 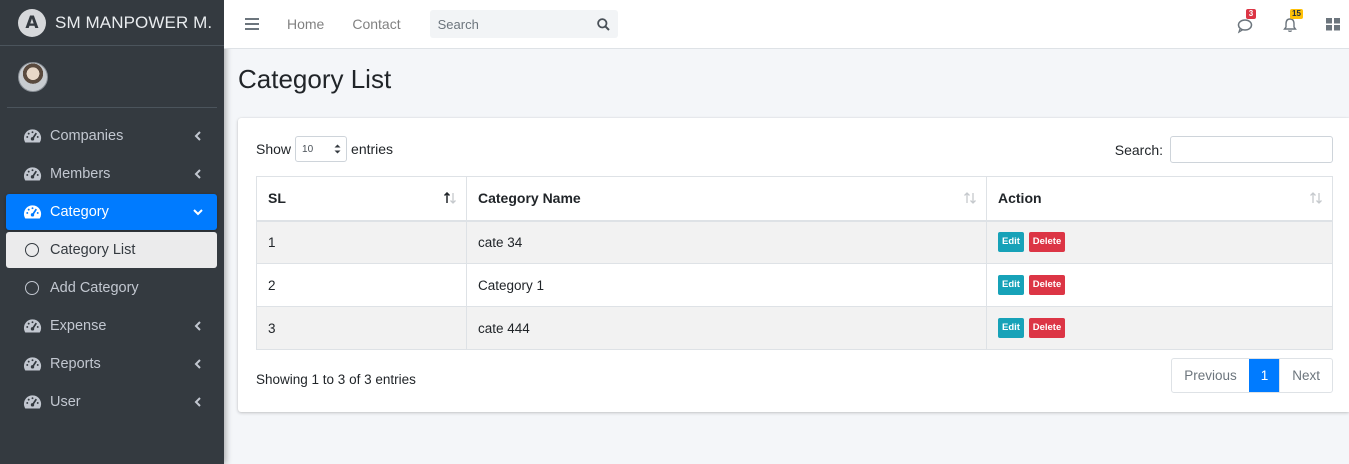 I want to click on cell-sl: 1, so click(x=361, y=242).